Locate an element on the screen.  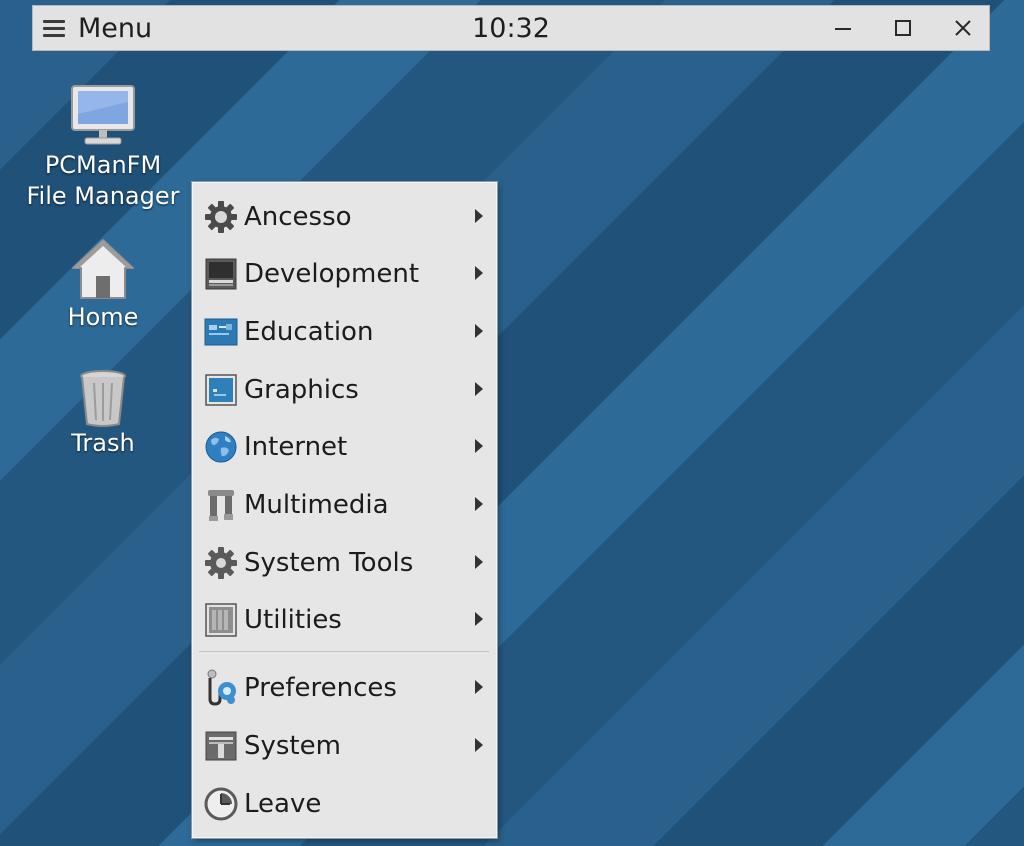
home-icon is located at coordinates (103, 269).